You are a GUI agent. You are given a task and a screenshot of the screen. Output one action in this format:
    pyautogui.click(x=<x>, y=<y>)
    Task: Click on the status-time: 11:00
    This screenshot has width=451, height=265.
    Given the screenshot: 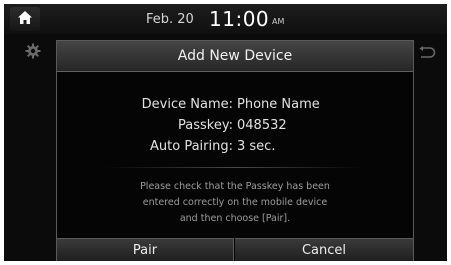 What is the action you would take?
    pyautogui.click(x=239, y=19)
    